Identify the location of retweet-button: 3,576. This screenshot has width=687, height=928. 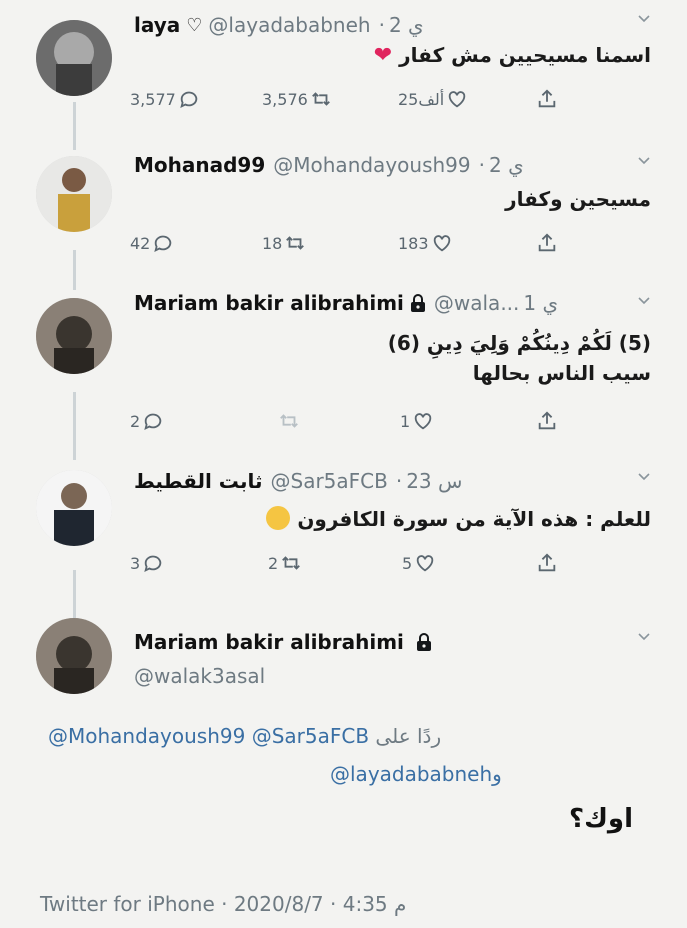
(297, 99).